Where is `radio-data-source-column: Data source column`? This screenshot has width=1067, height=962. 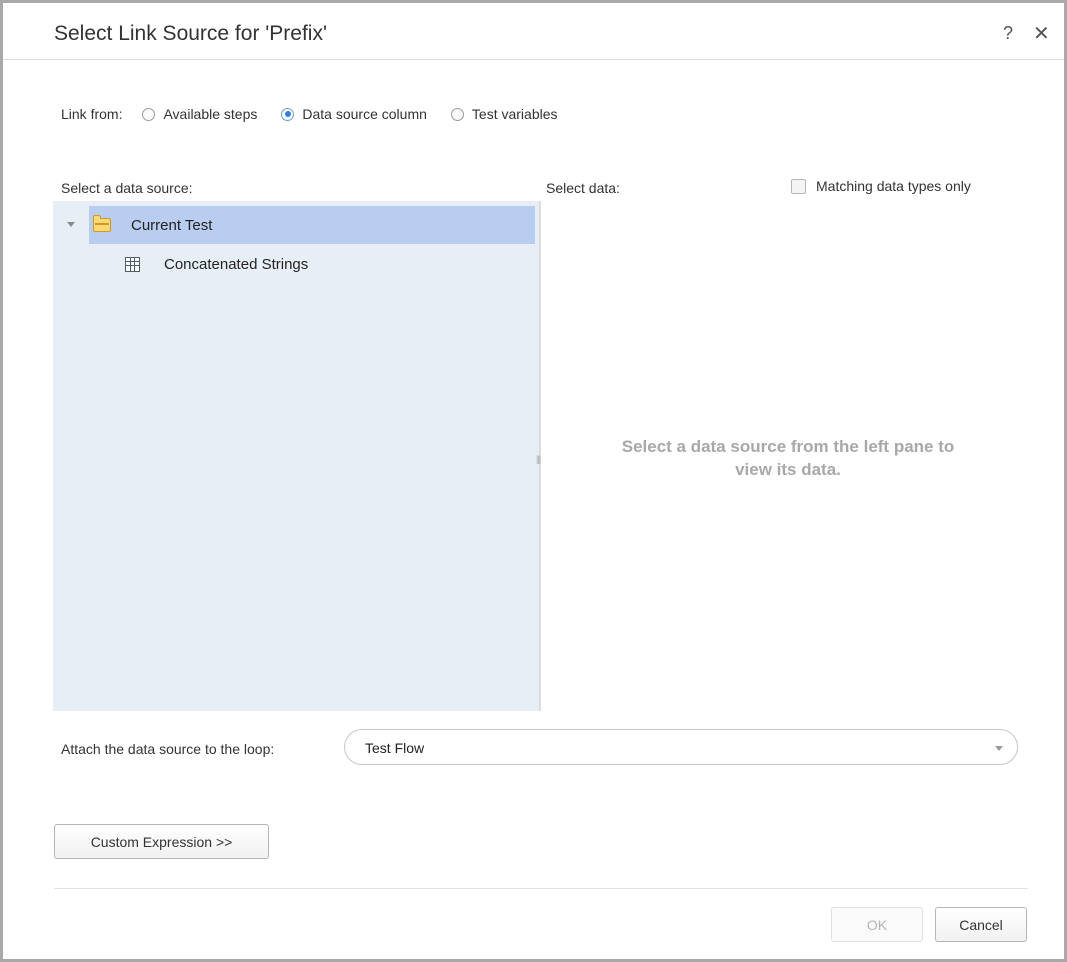 radio-data-source-column: Data source column is located at coordinates (354, 114).